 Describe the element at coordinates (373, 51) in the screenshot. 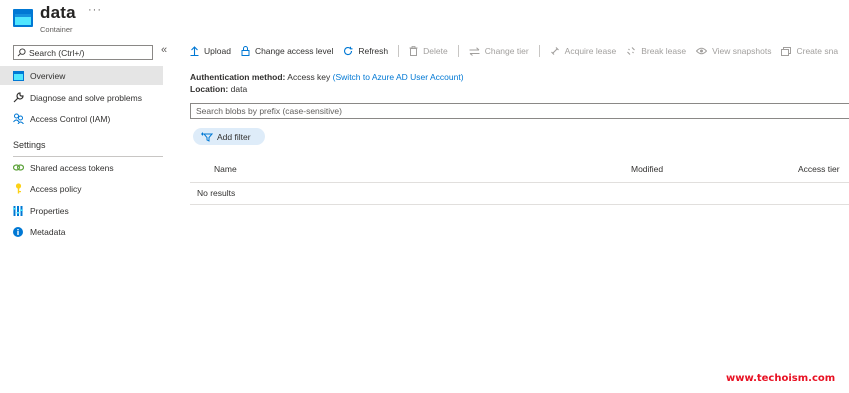

I see `refresh-label: Refresh` at that location.